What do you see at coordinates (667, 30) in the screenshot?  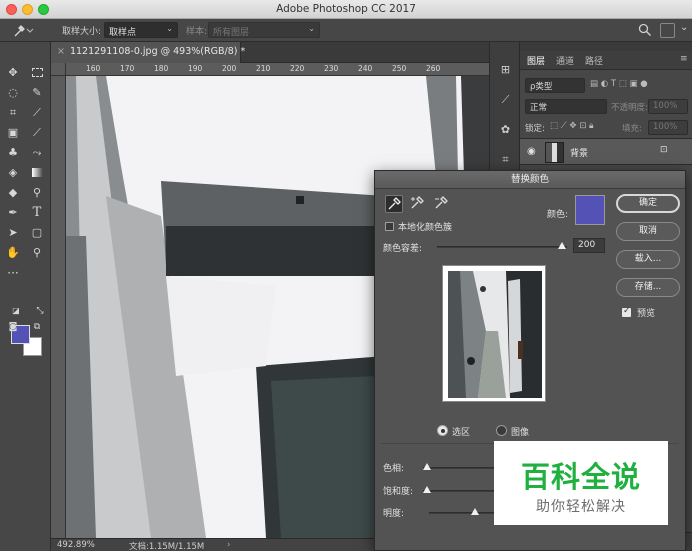 I see `workspace-icon` at bounding box center [667, 30].